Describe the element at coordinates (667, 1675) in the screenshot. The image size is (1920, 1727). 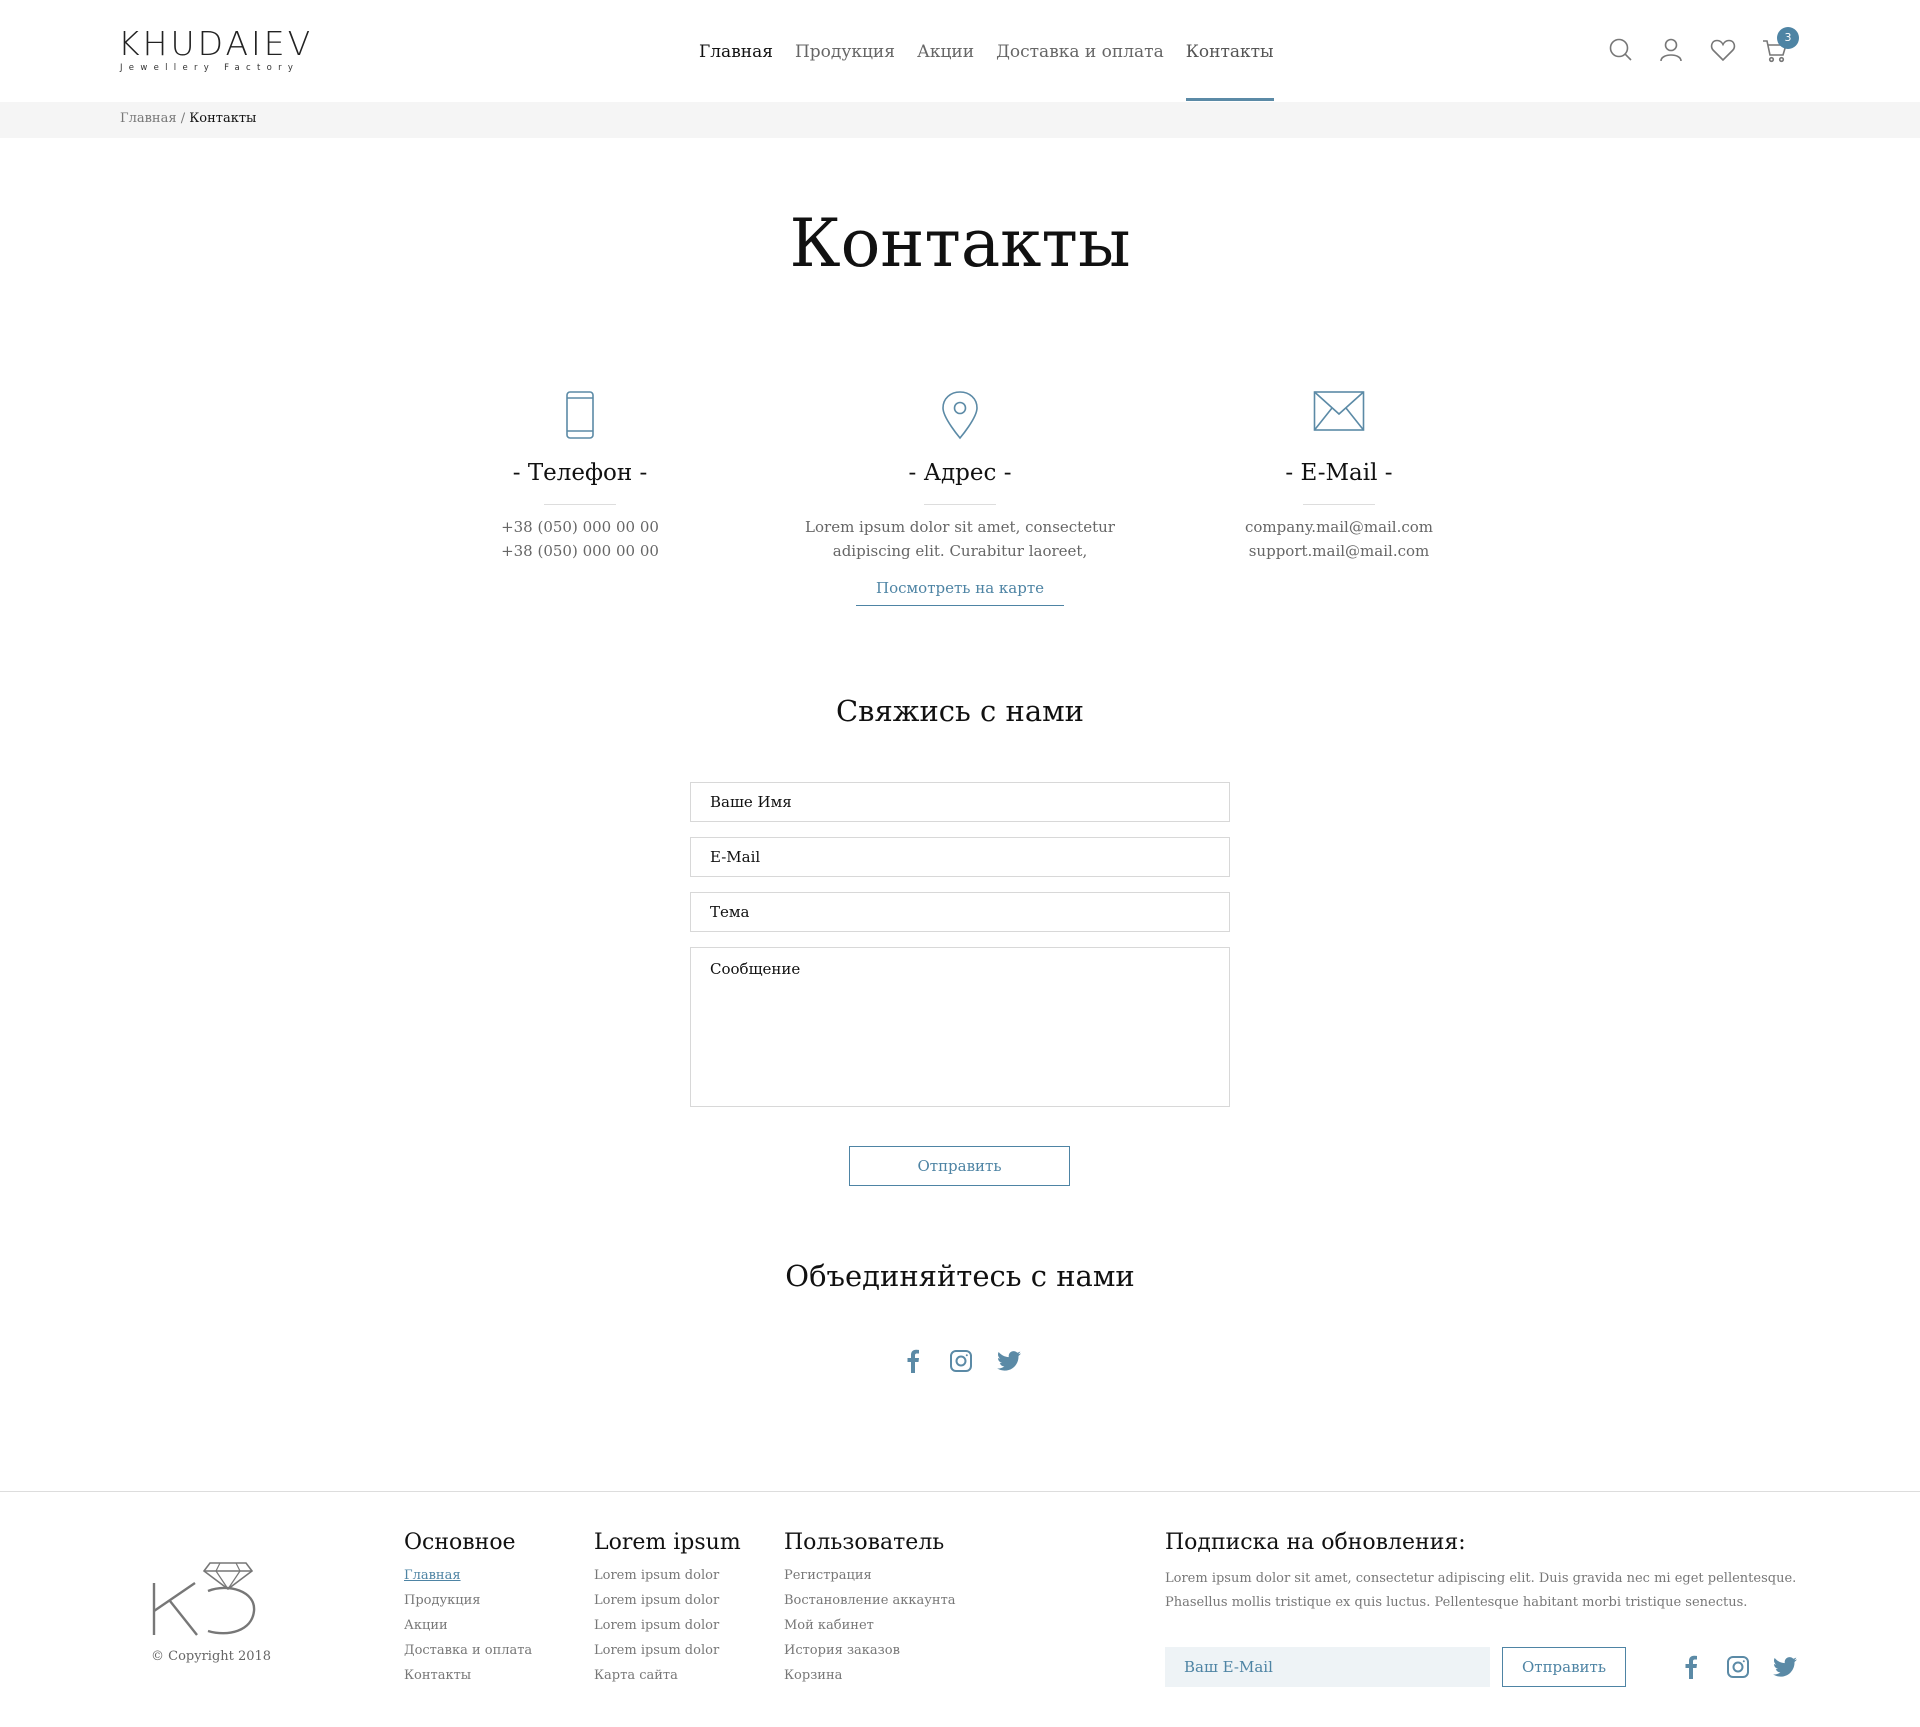
I see `footer-link: Карта сайта` at that location.